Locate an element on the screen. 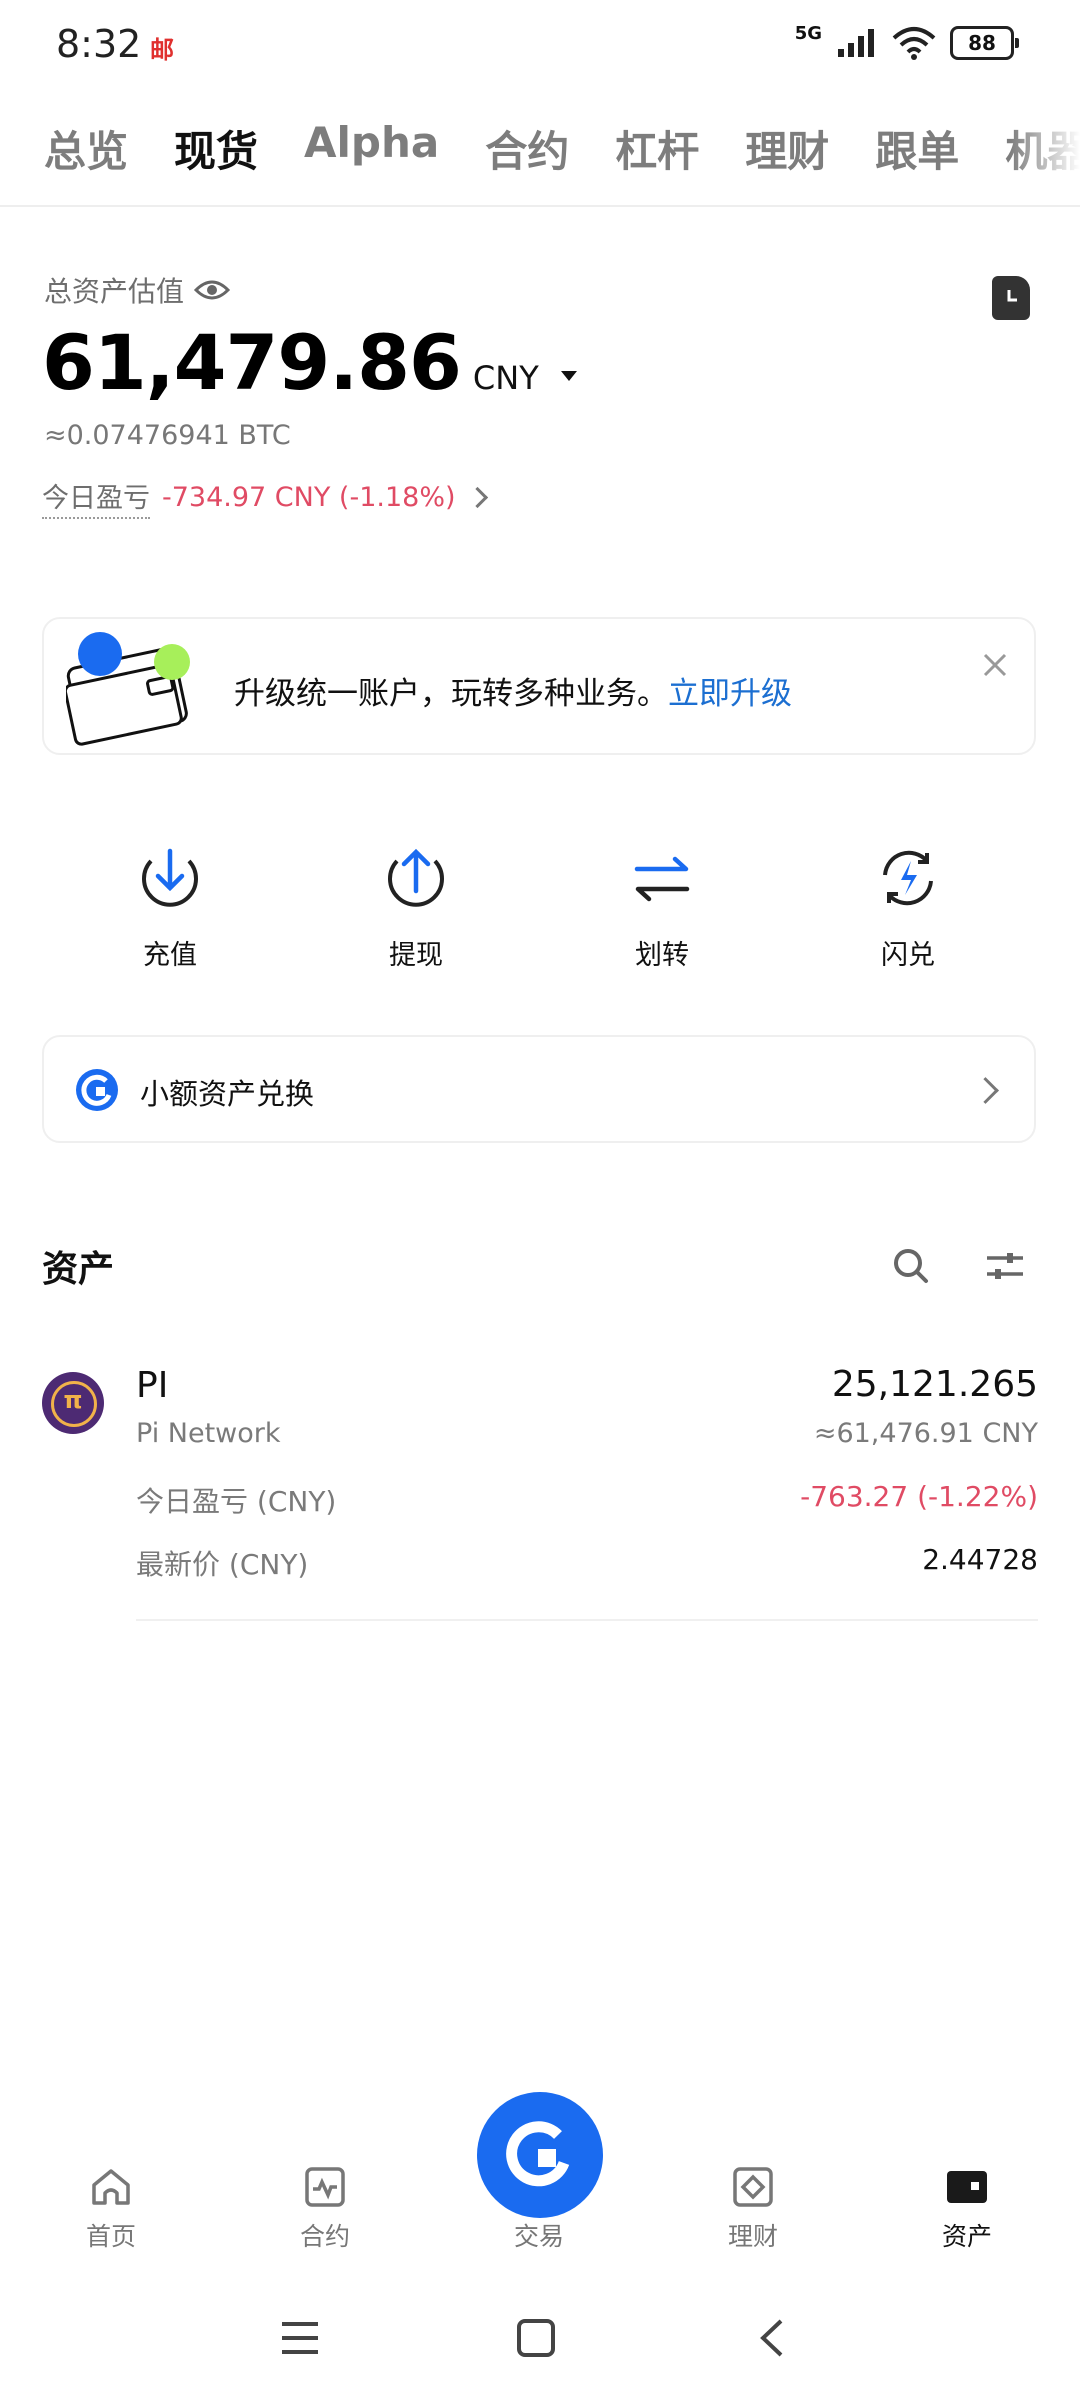 This screenshot has height=2400, width=1080. balance-value: 61,479.86 is located at coordinates (252, 362).